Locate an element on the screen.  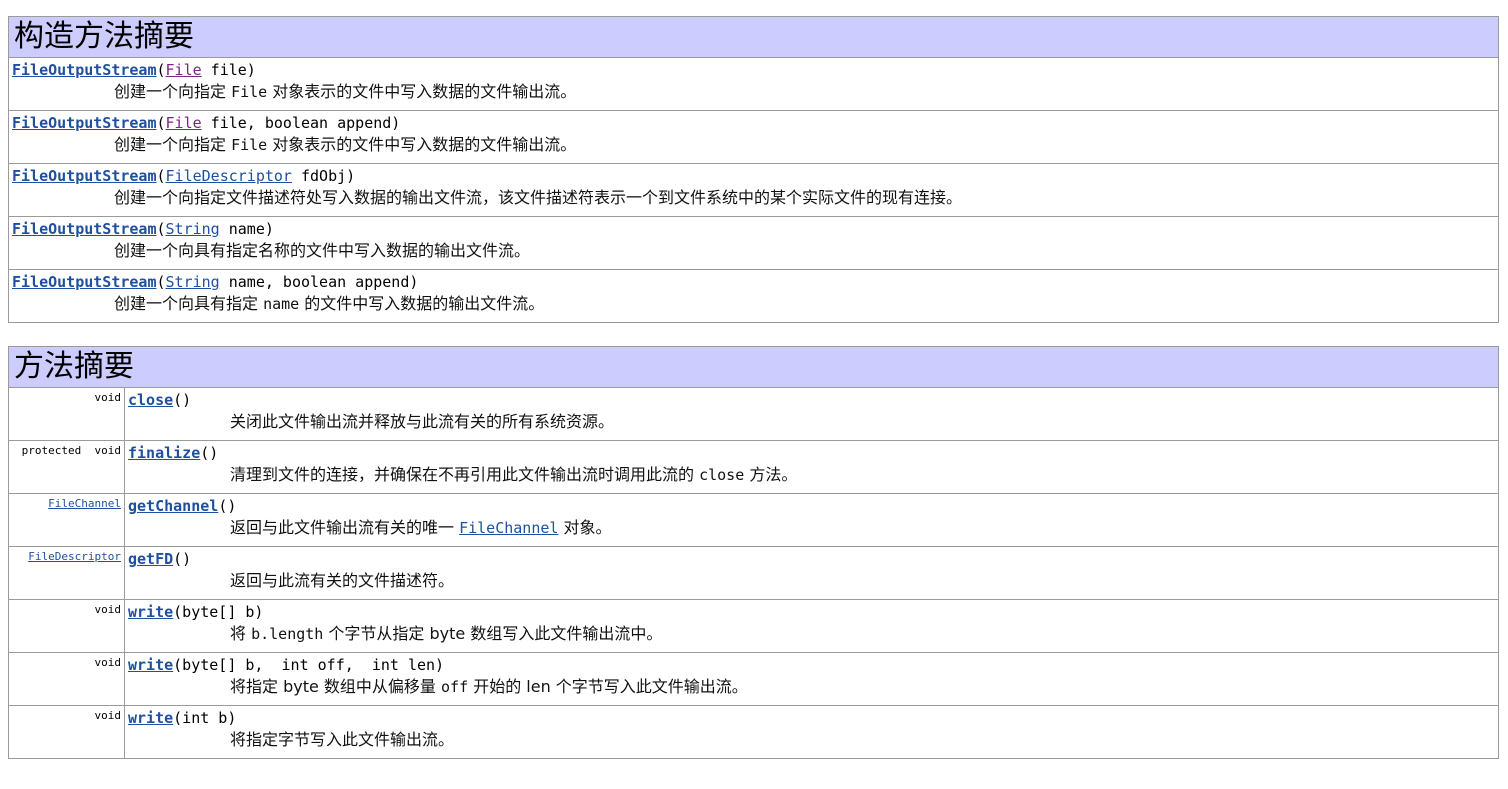
method-description: 返回与此文件输出流有关的唯一 FileChannel 对象。 is located at coordinates (813, 528).